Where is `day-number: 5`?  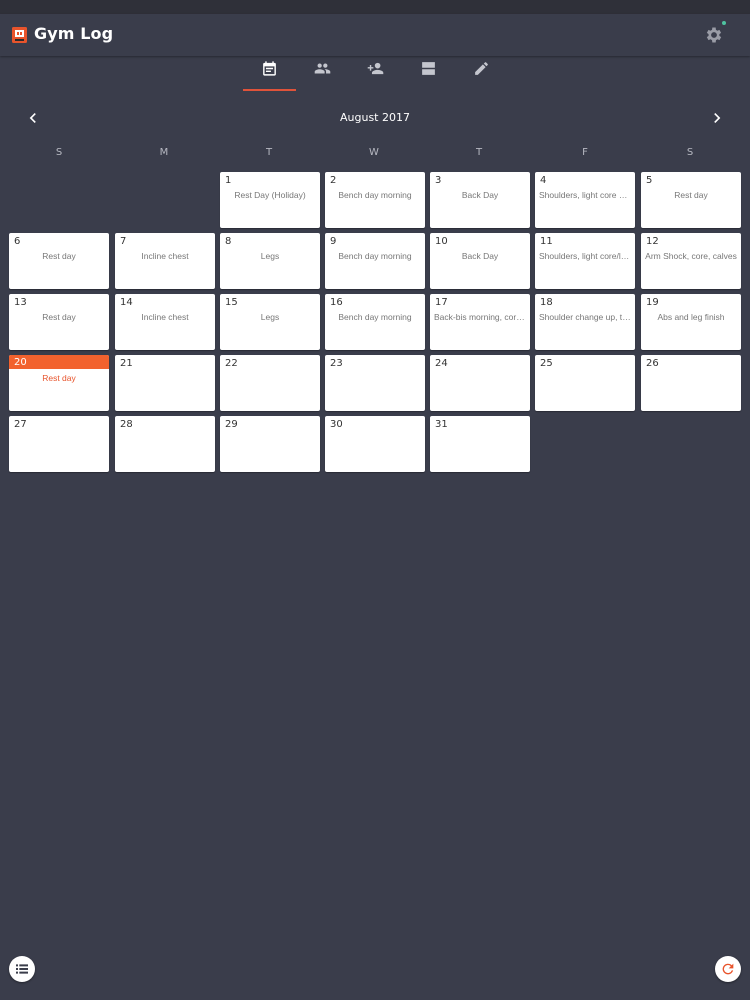
day-number: 5 is located at coordinates (649, 180).